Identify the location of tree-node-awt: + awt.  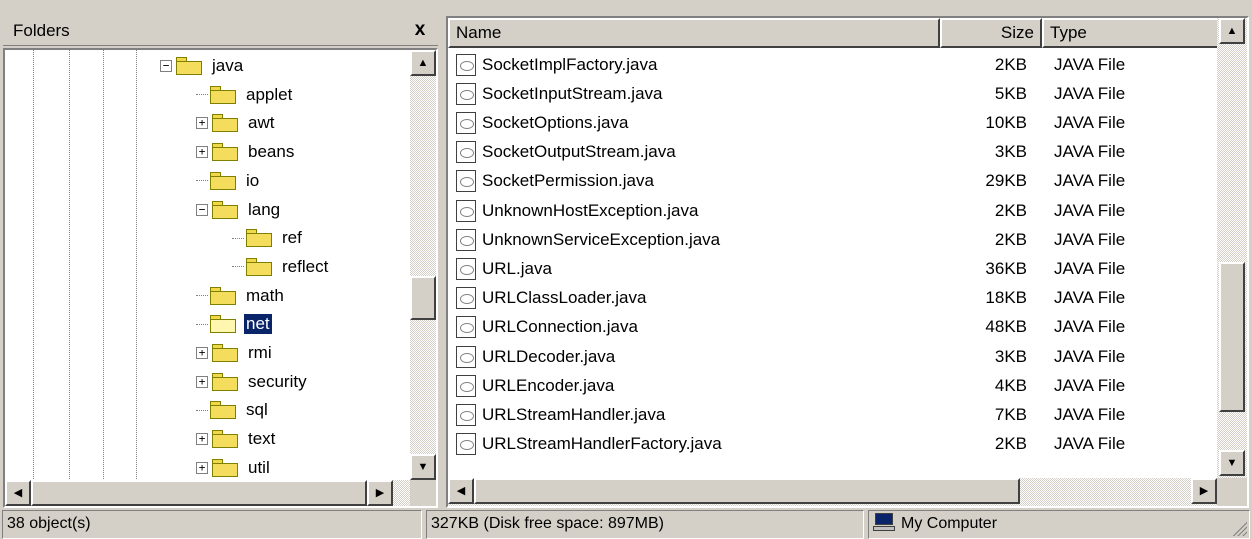
(236, 123).